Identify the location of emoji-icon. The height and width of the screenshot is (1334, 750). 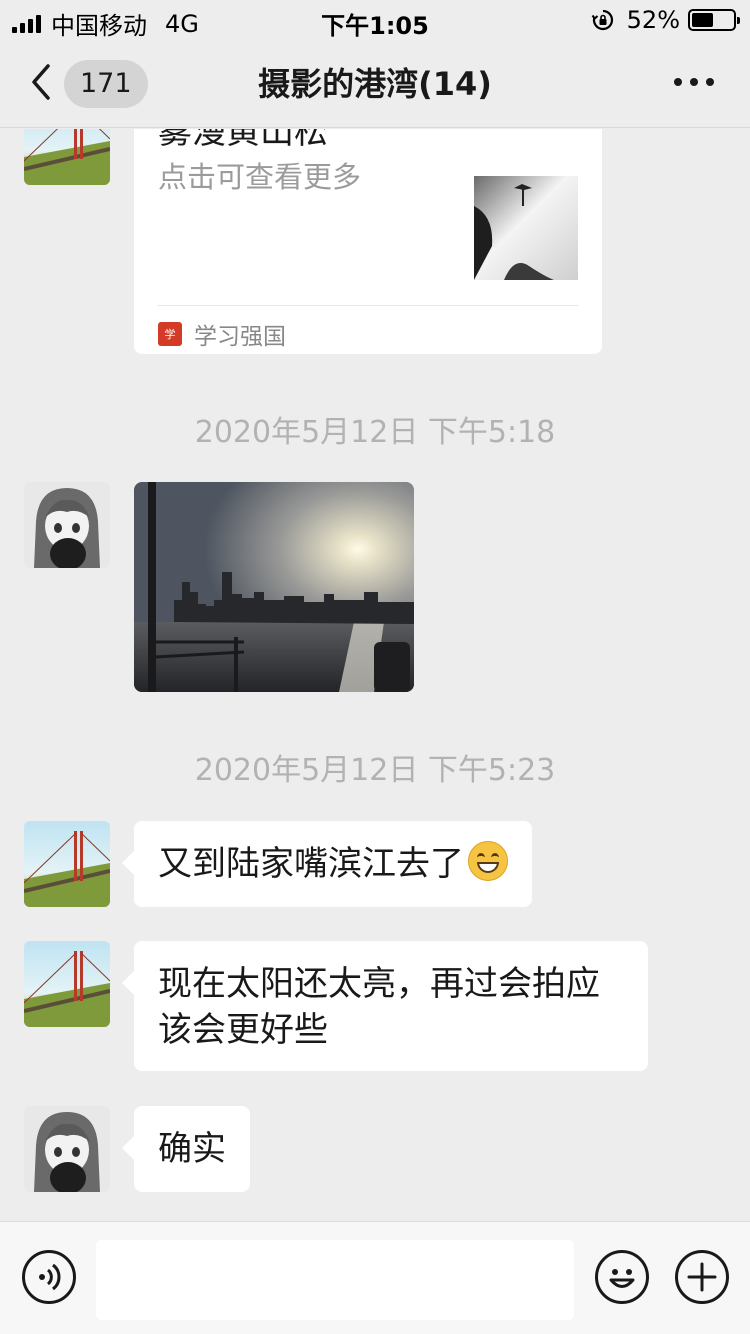
(622, 1277).